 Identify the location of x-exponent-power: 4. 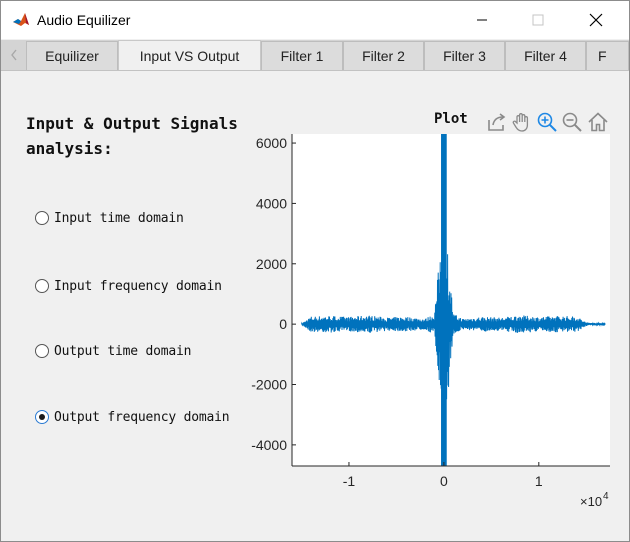
(606, 496).